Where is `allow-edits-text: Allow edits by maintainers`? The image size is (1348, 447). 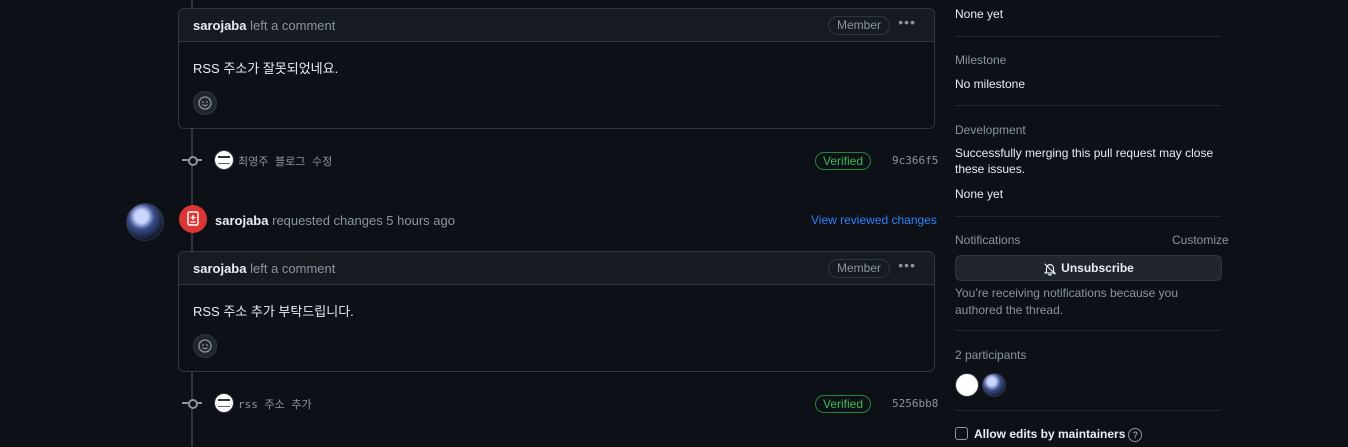 allow-edits-text: Allow edits by maintainers is located at coordinates (1050, 434).